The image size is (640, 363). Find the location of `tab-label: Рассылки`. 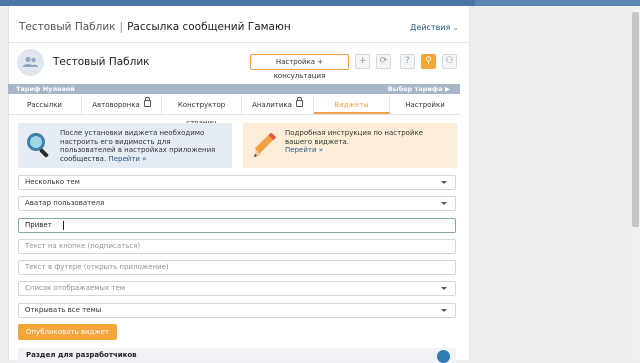

tab-label: Рассылки is located at coordinates (44, 105).